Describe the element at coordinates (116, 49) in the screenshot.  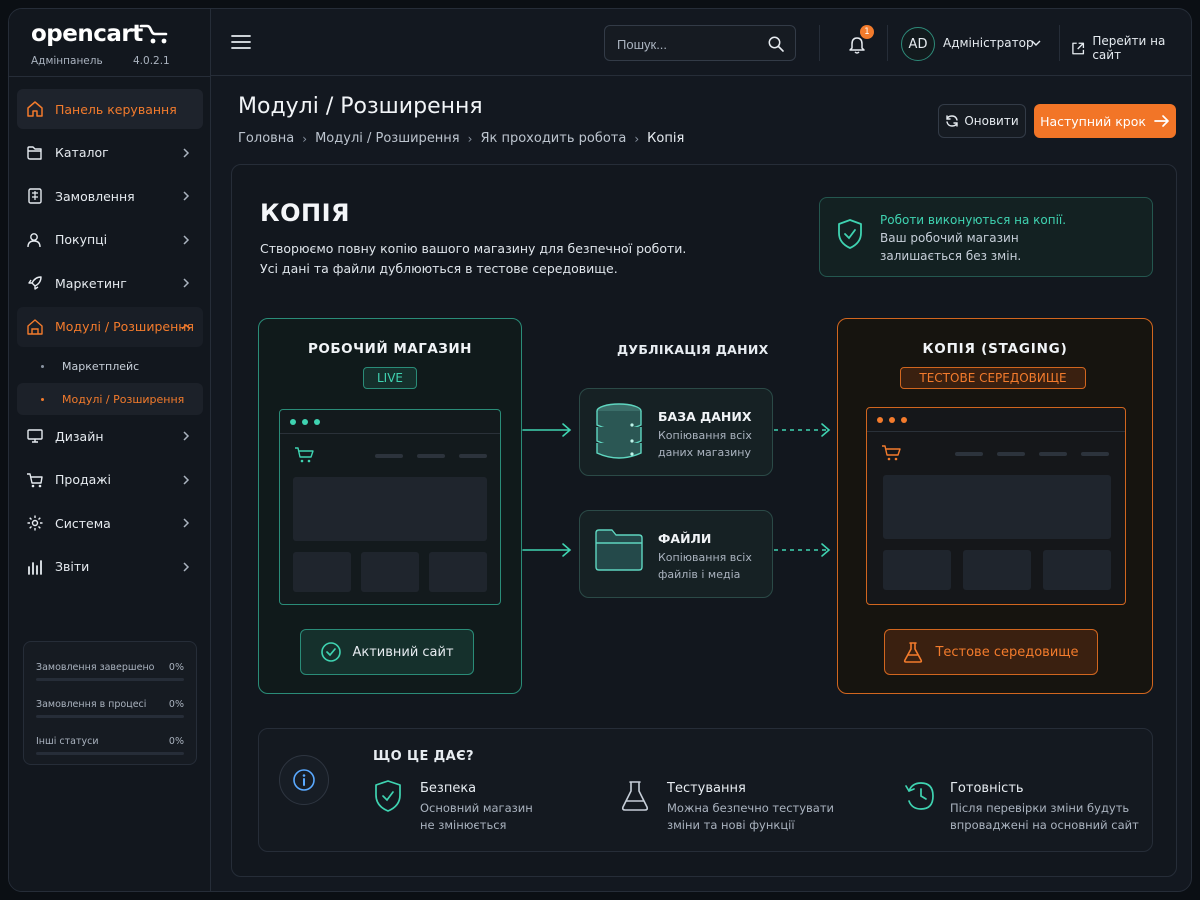
I see `brand-logo: opencart Адмінпанель 4.0.2.1` at that location.